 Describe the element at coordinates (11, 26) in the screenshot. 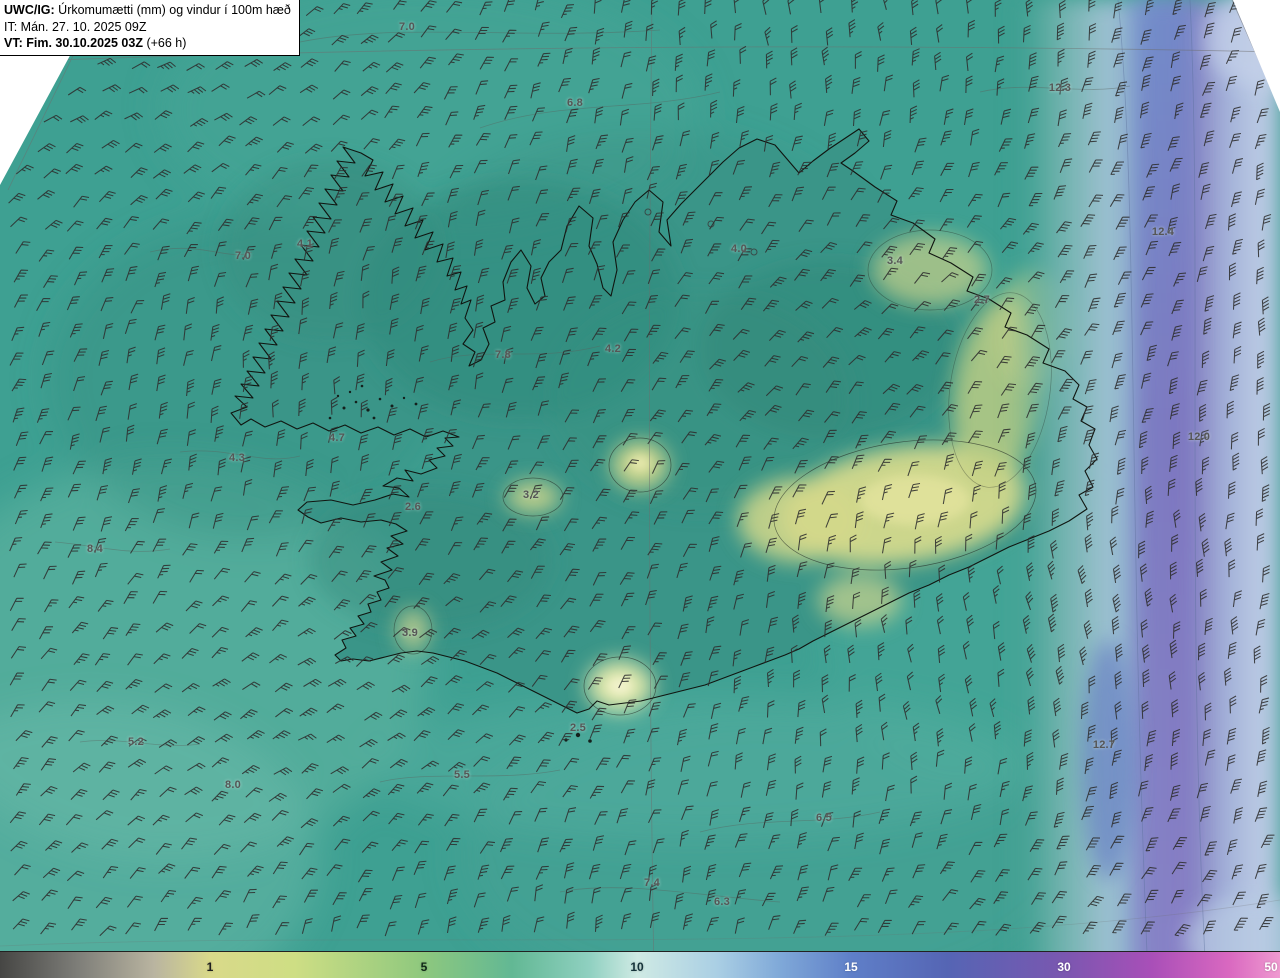

I see `init-time-prefix: IT:` at that location.